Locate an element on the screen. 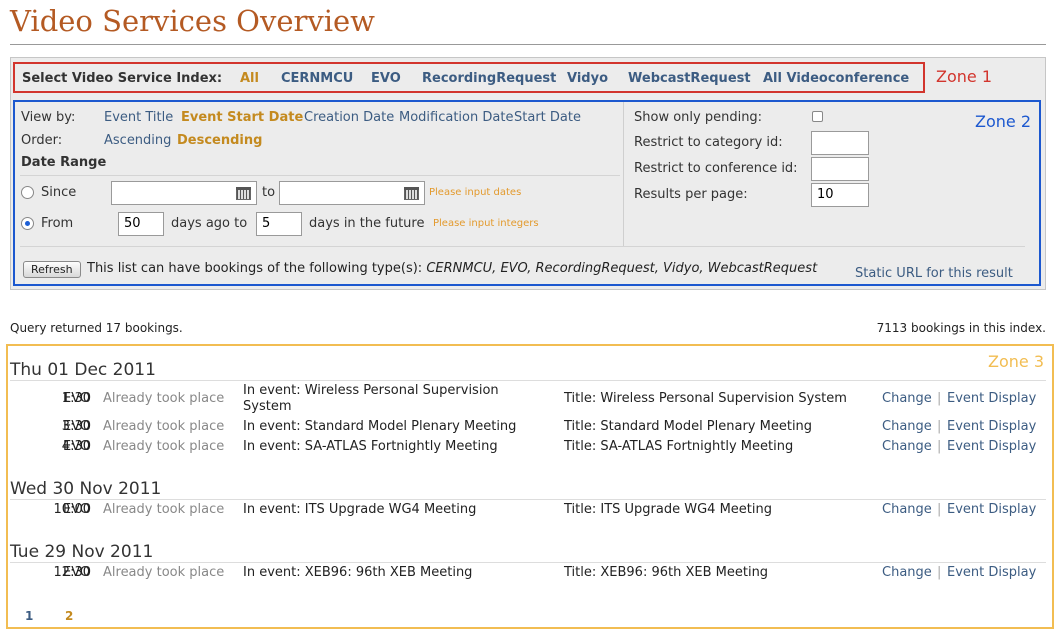 The image size is (1060, 634). filter-column-divider is located at coordinates (623, 174).